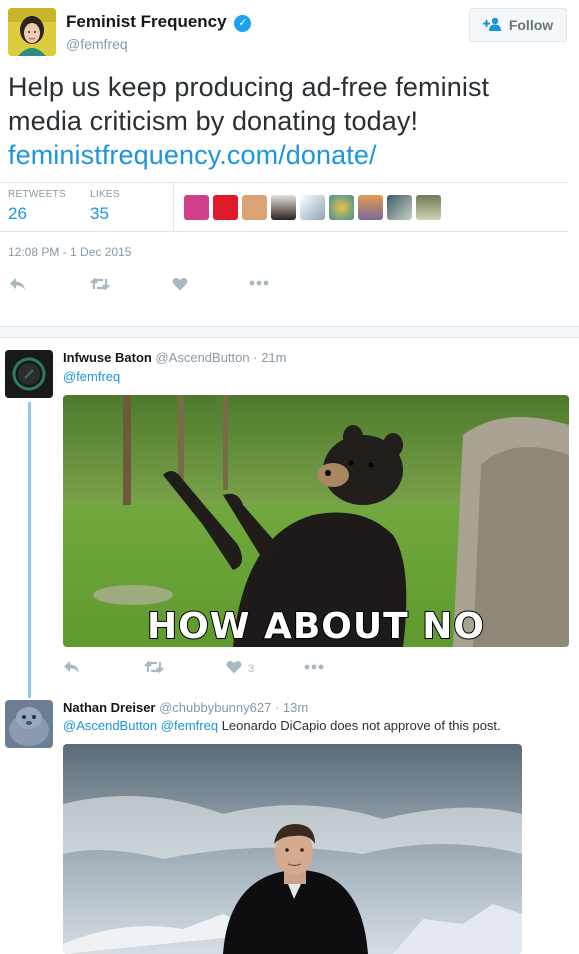 The height and width of the screenshot is (954, 579). I want to click on tweet-text-line-2: media criticism by donating today!, so click(213, 121).